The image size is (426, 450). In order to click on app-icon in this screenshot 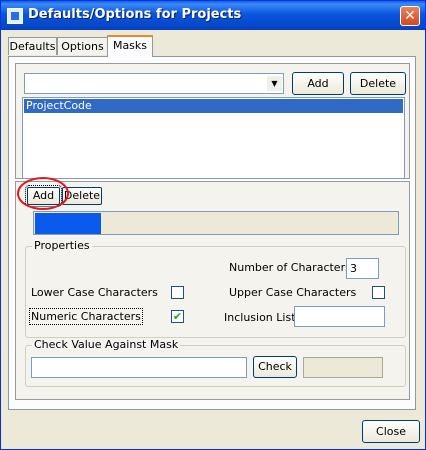, I will do `click(15, 16)`.